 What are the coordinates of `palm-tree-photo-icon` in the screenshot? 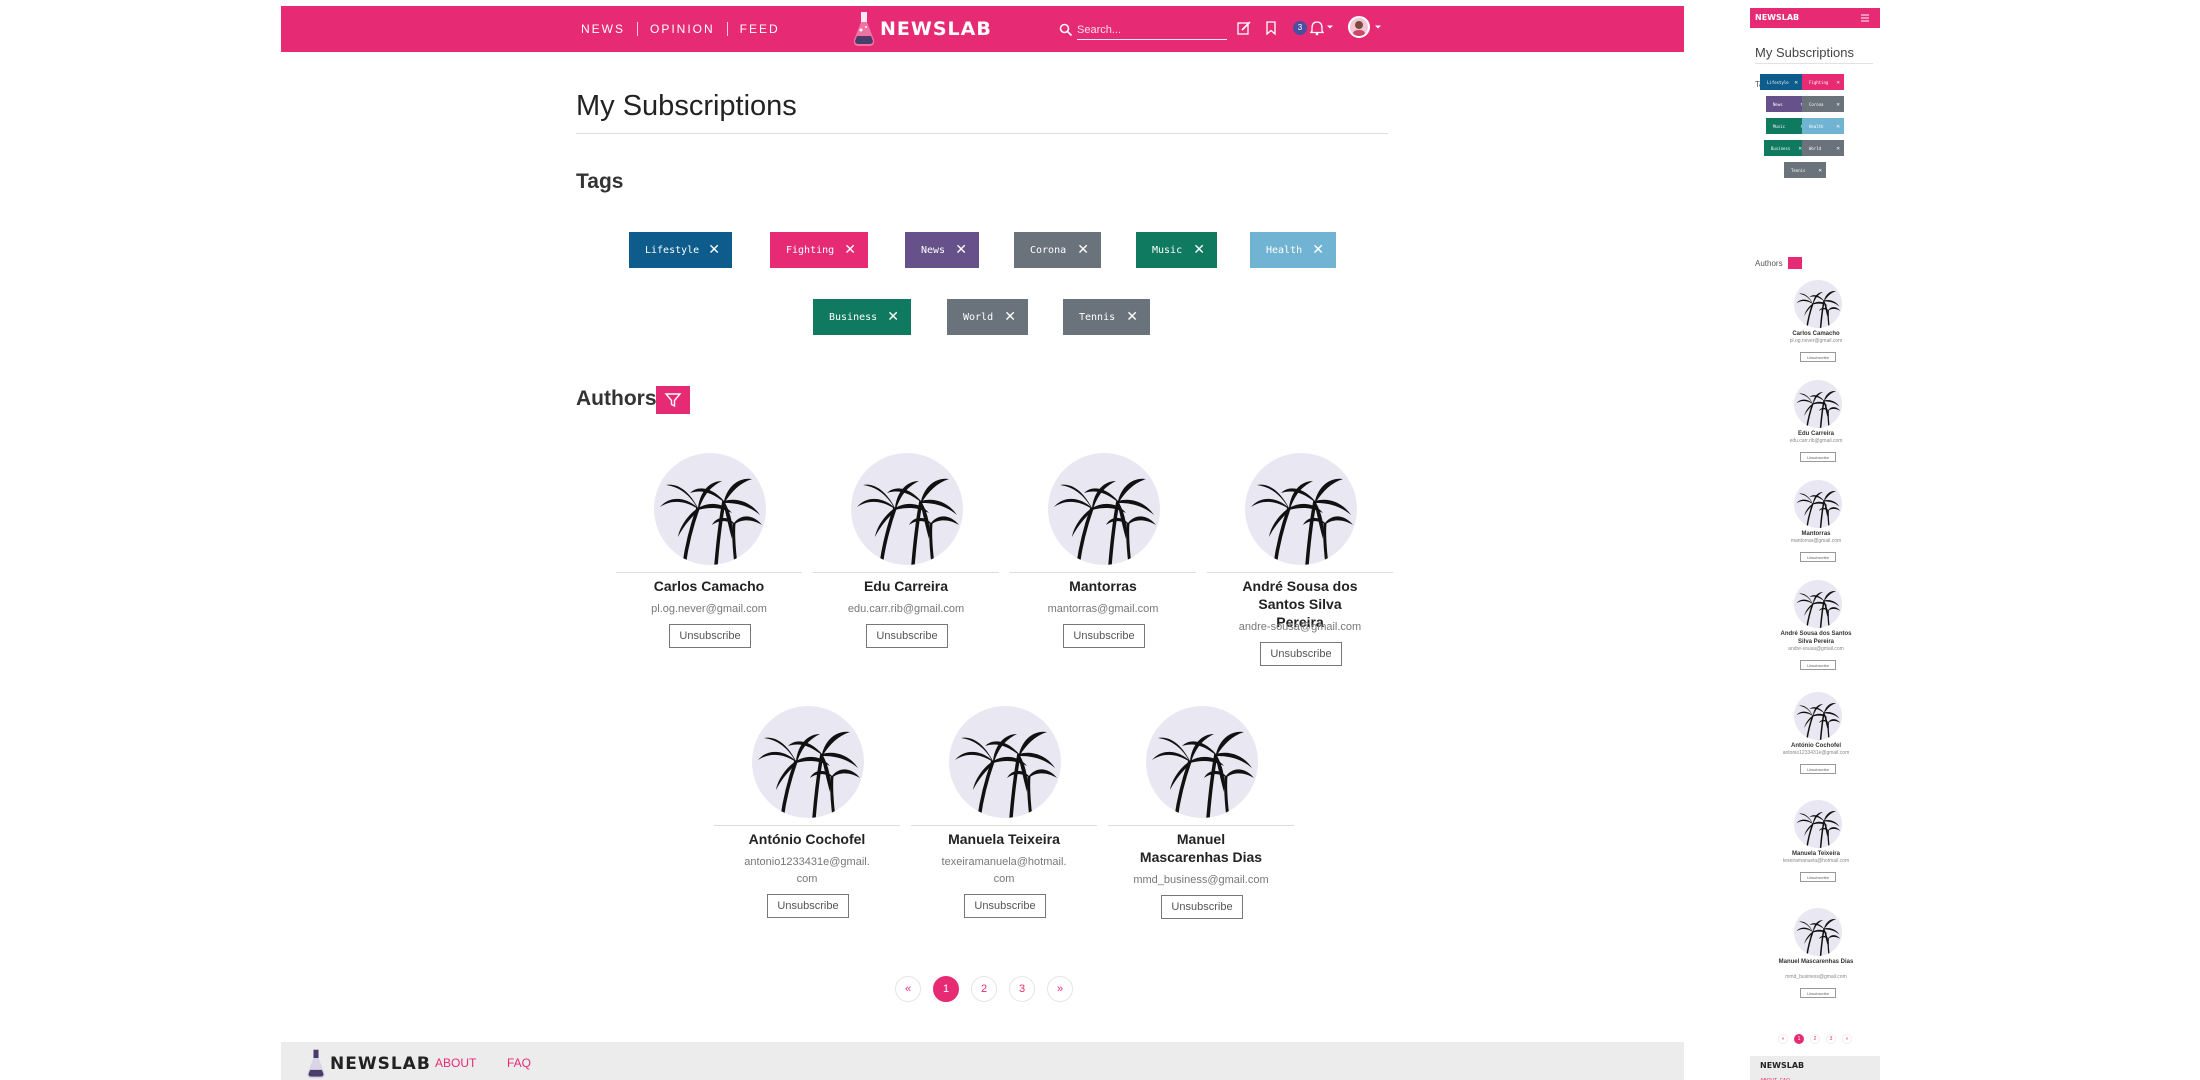 It's located at (1006, 774).